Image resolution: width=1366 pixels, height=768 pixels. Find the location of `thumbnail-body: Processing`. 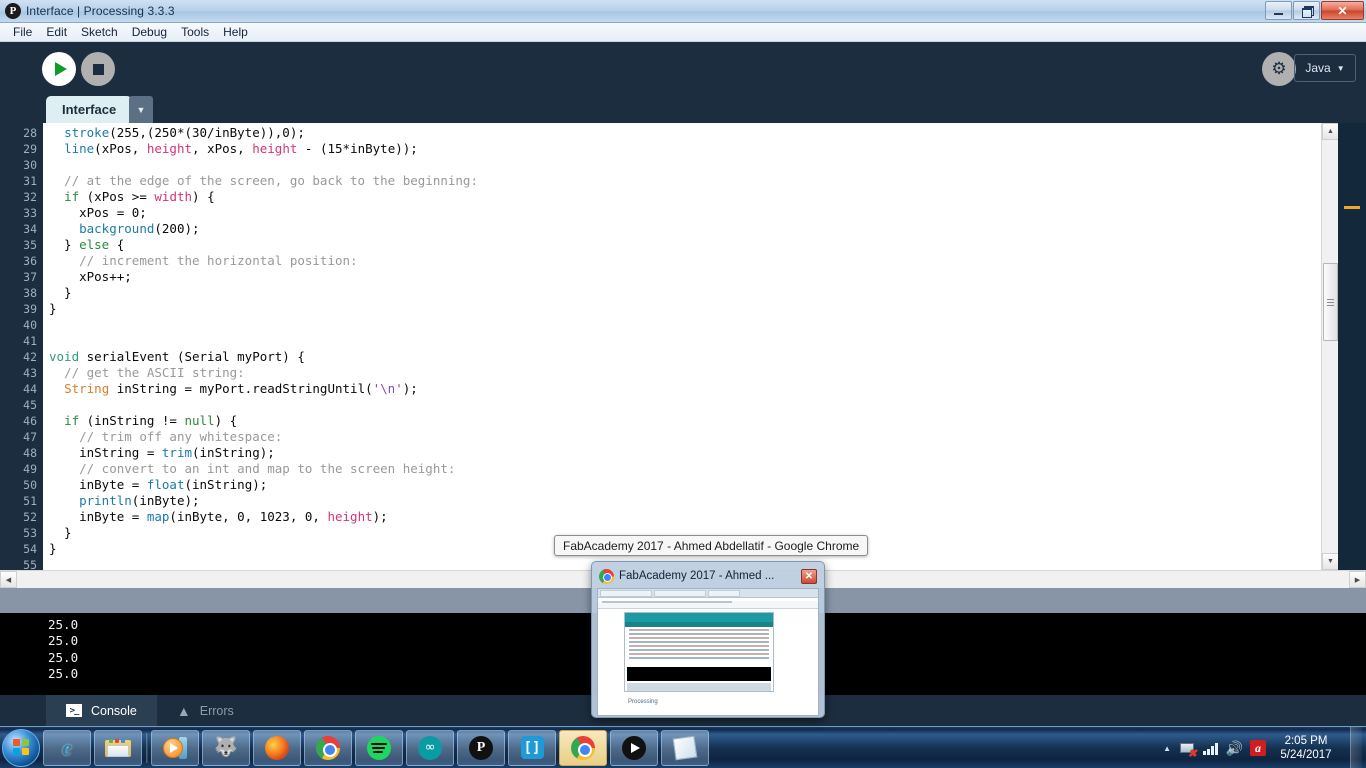

thumbnail-body: Processing is located at coordinates (708, 652).